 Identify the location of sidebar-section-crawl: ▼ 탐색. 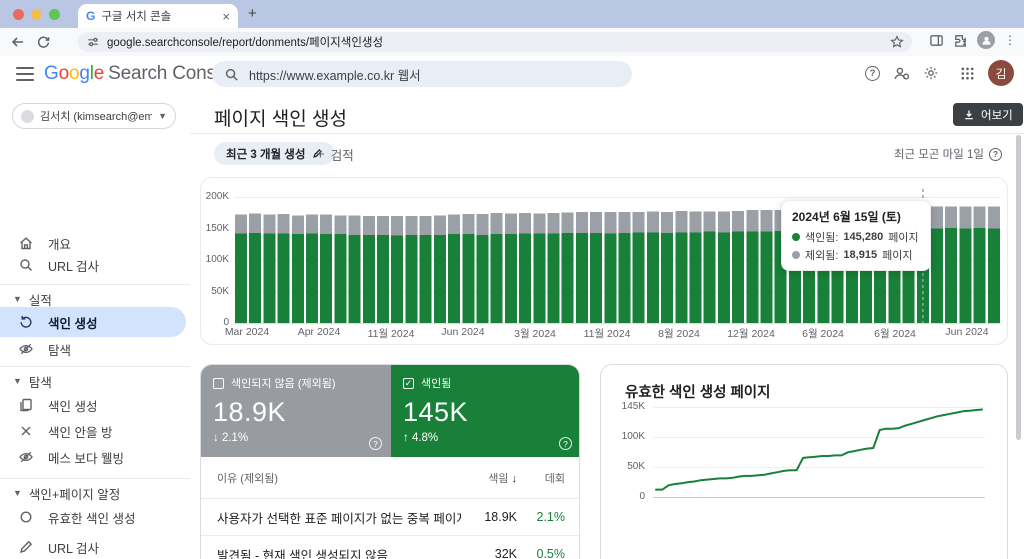
(98, 381).